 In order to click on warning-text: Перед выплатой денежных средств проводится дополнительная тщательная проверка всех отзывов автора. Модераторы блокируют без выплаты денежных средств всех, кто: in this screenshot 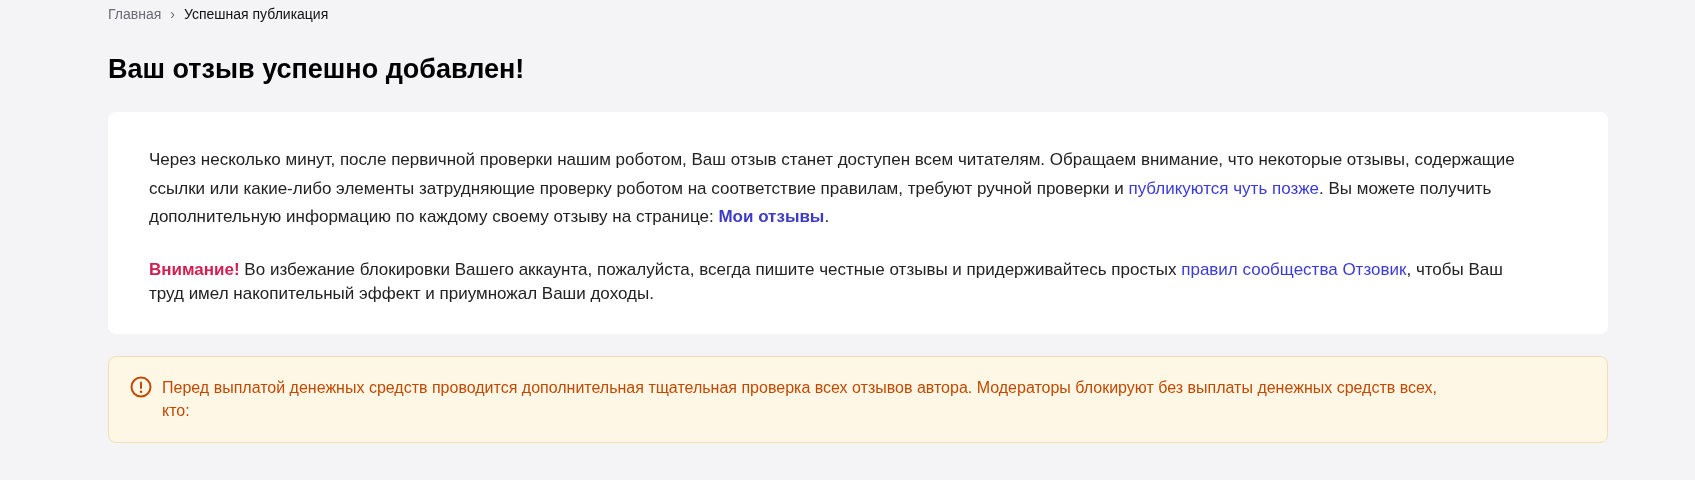, I will do `click(800, 399)`.